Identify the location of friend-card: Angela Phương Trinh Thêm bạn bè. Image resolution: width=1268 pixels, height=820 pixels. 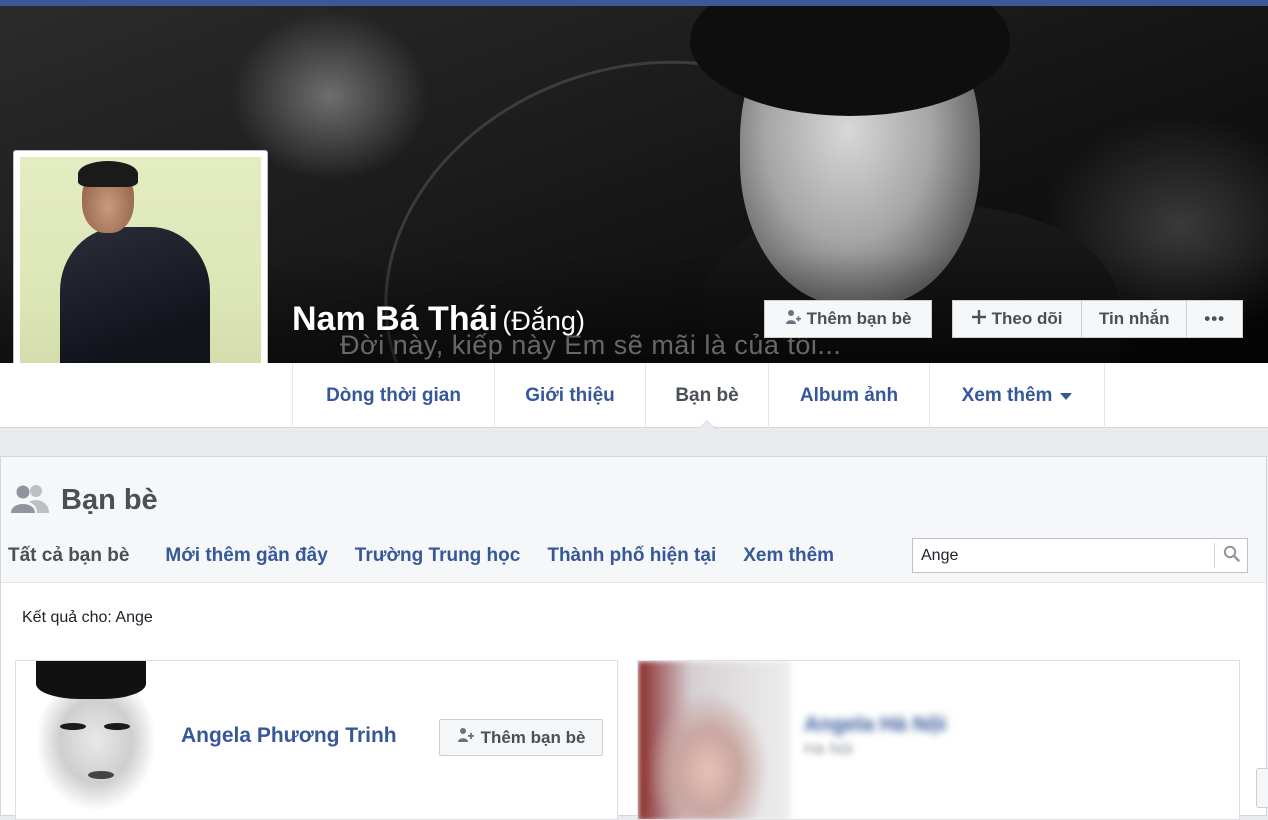
(316, 740).